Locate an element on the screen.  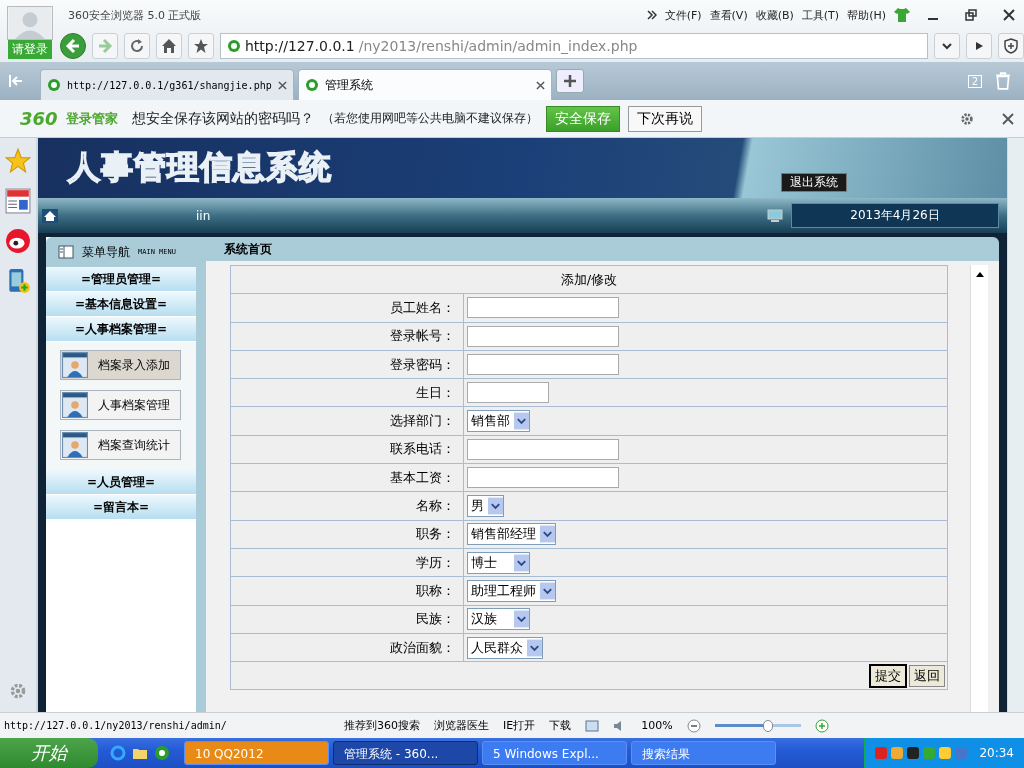
person-card-icon is located at coordinates (75, 365).